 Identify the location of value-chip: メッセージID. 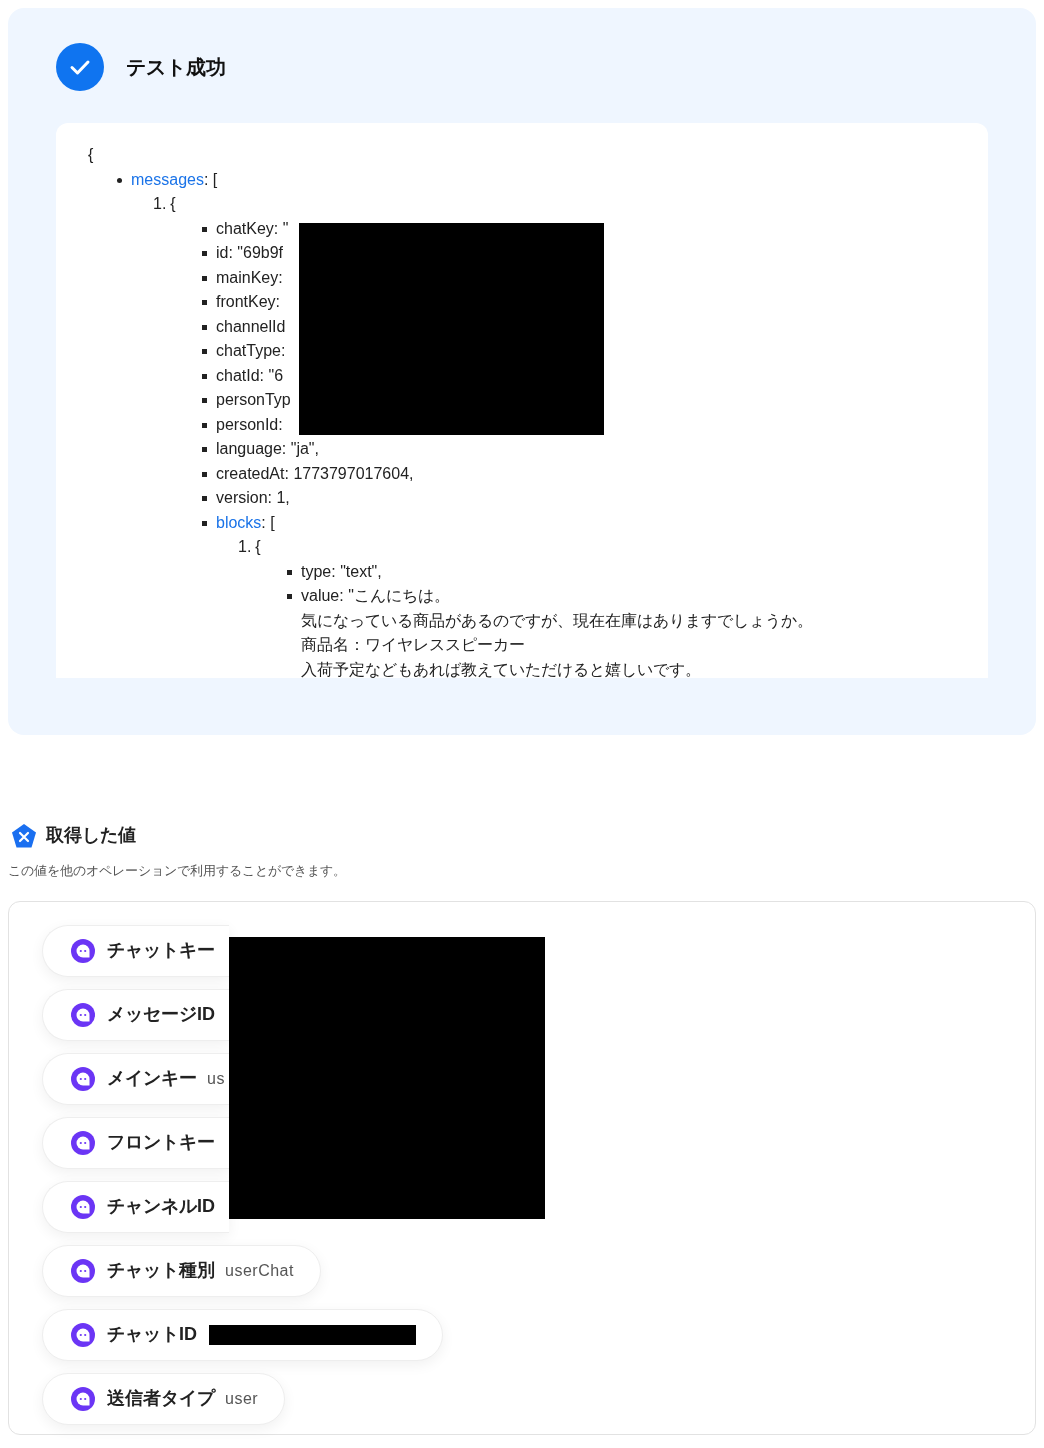
(135, 1014).